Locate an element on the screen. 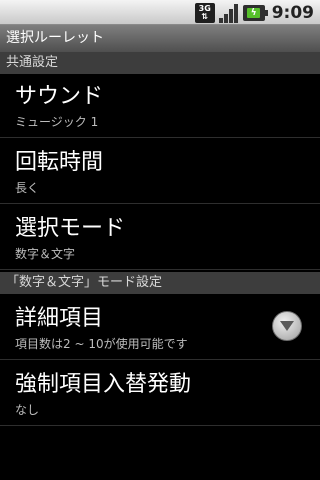 This screenshot has width=320, height=480. battery-charging-icon: ϟ is located at coordinates (255, 12).